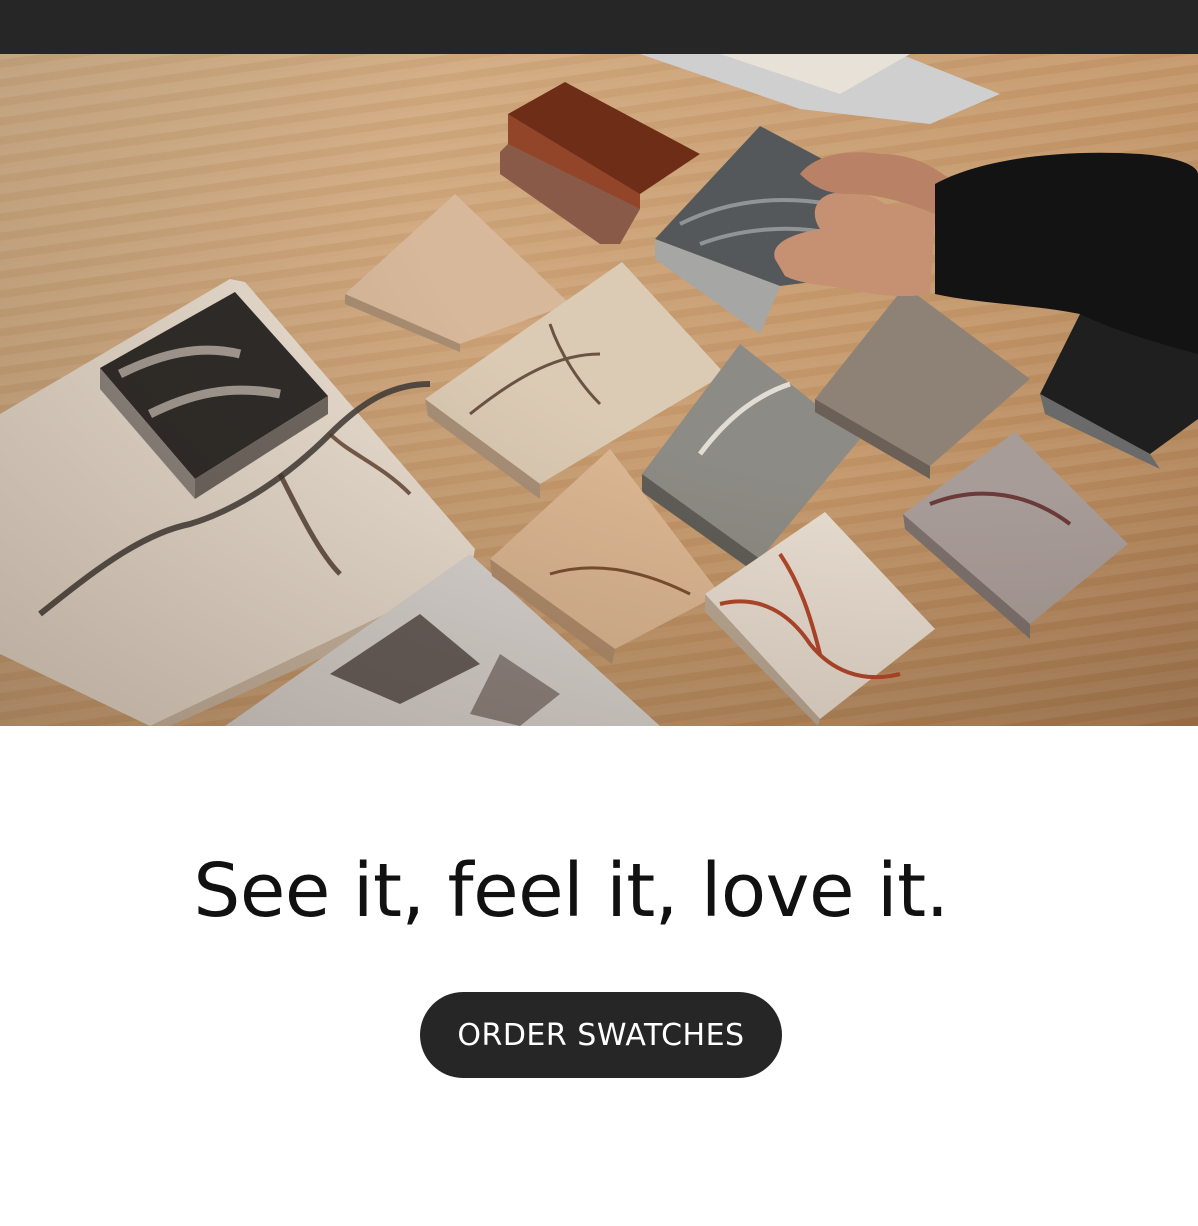  Describe the element at coordinates (599, 27) in the screenshot. I see `top-bar` at that location.